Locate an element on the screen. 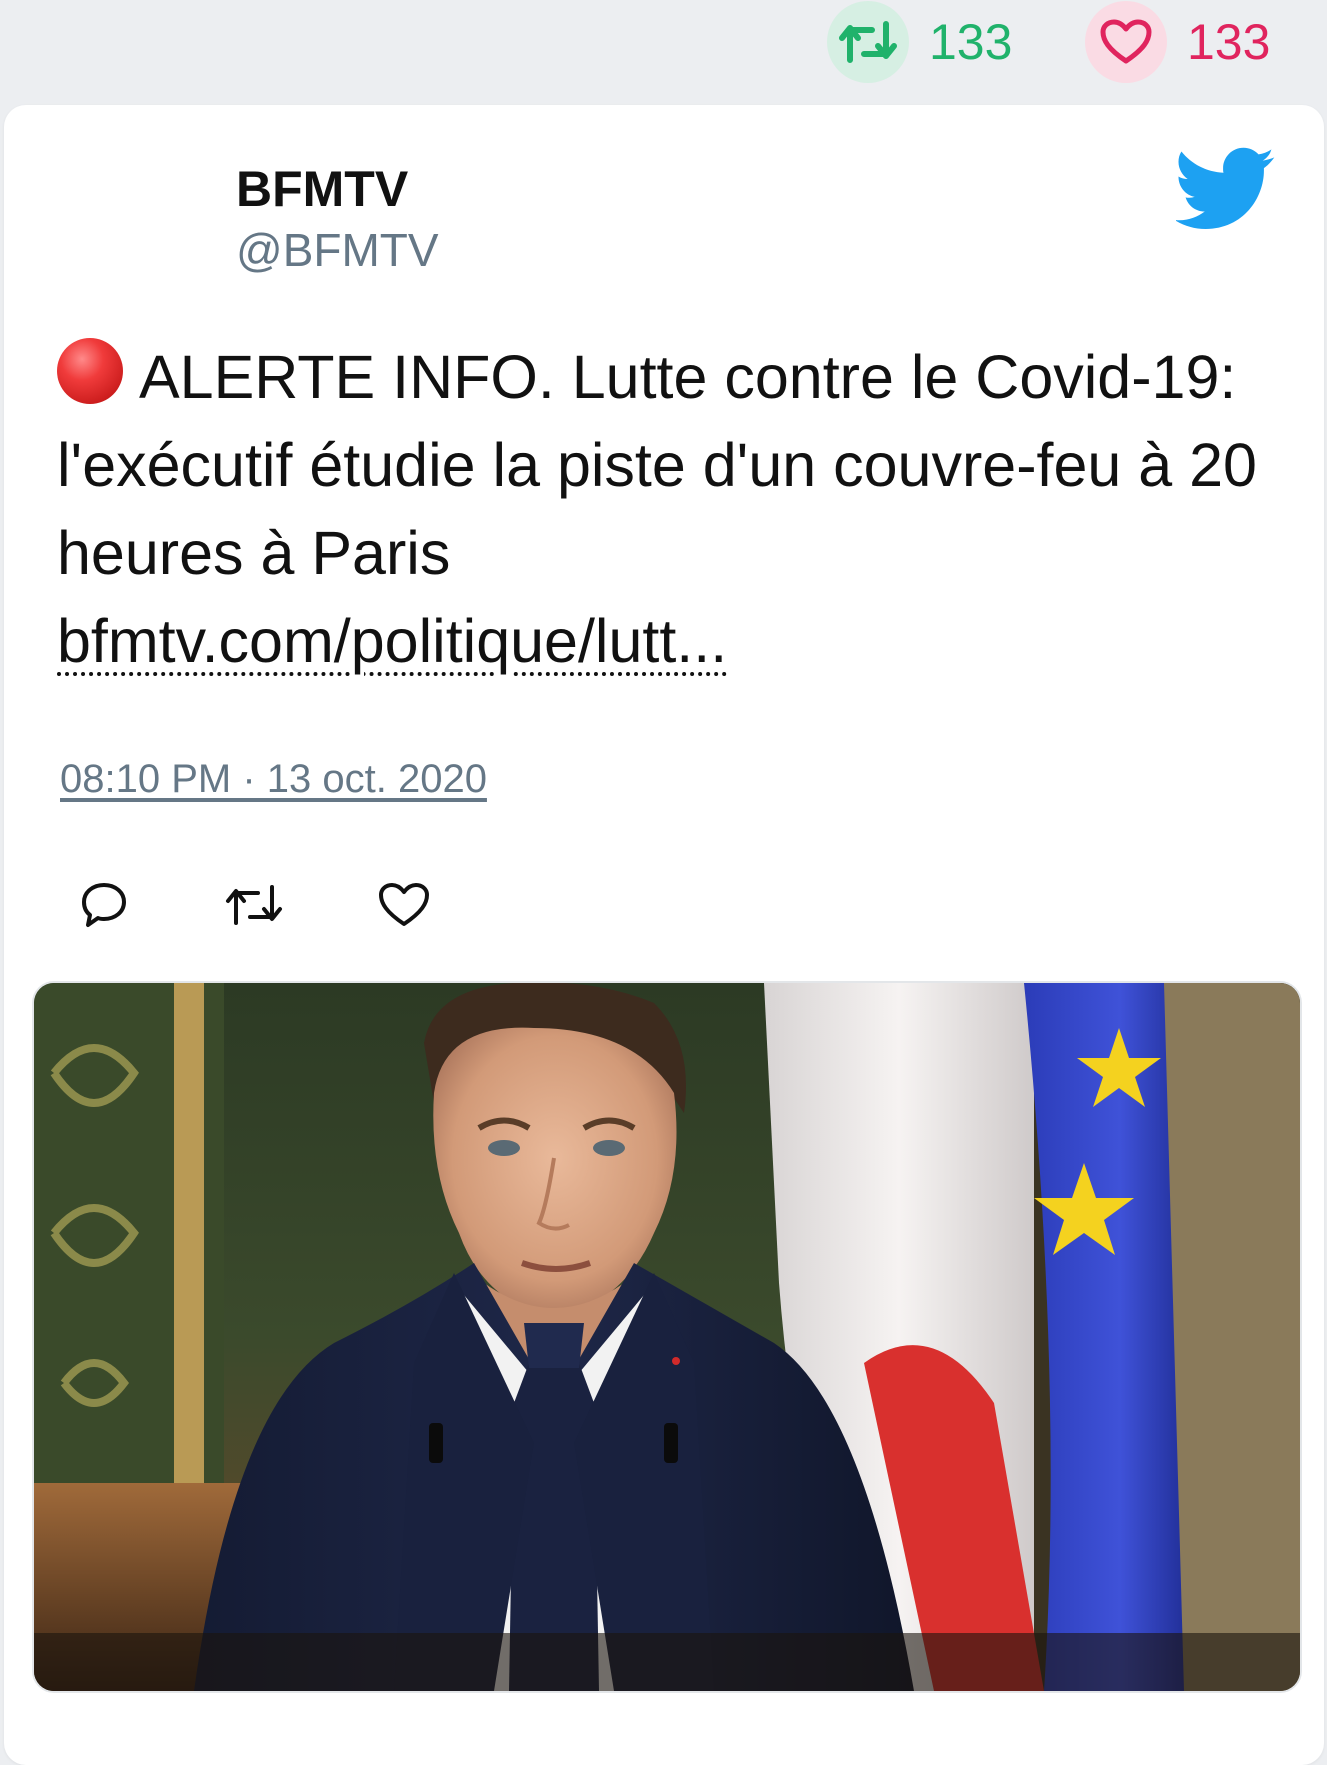 Image resolution: width=1327 pixels, height=1765 pixels. tweet-actions is located at coordinates (299, 905).